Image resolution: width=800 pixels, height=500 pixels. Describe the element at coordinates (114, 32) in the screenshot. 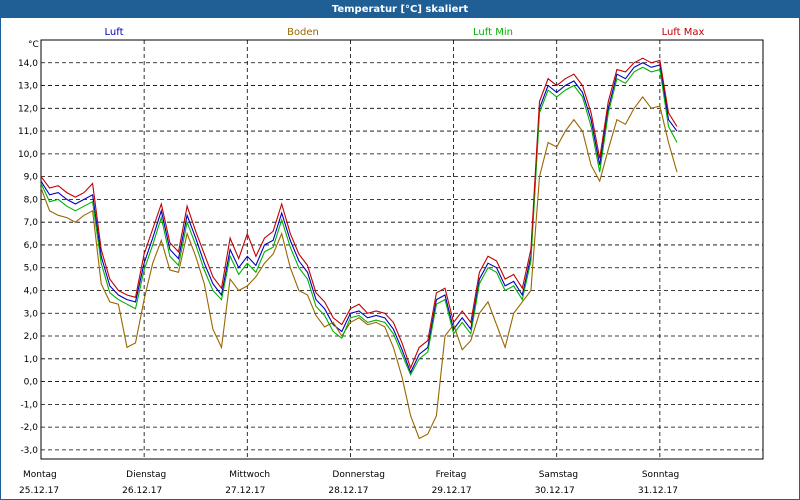

I see `legend-entry: Luft` at that location.